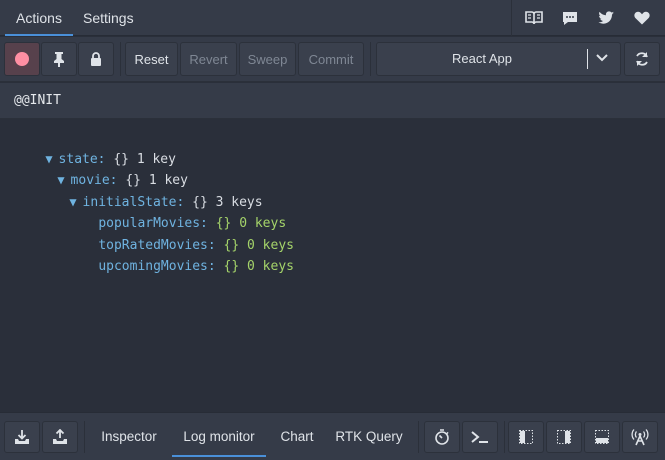 This screenshot has width=665, height=460. I want to click on tree-node-popularmovies: popularMovies: {} 0 keys, so click(176, 211).